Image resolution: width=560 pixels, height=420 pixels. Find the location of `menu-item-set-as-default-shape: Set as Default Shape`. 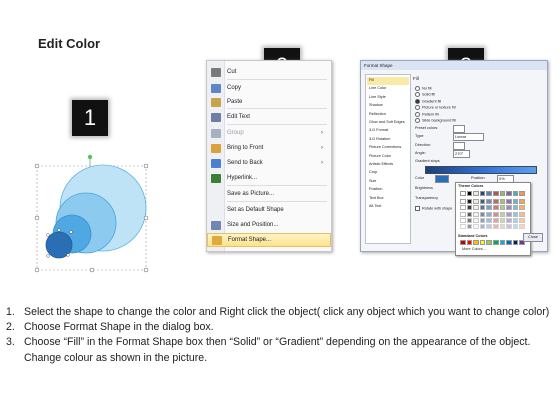

menu-item-set-as-default-shape: Set as Default Shape is located at coordinates (269, 210).